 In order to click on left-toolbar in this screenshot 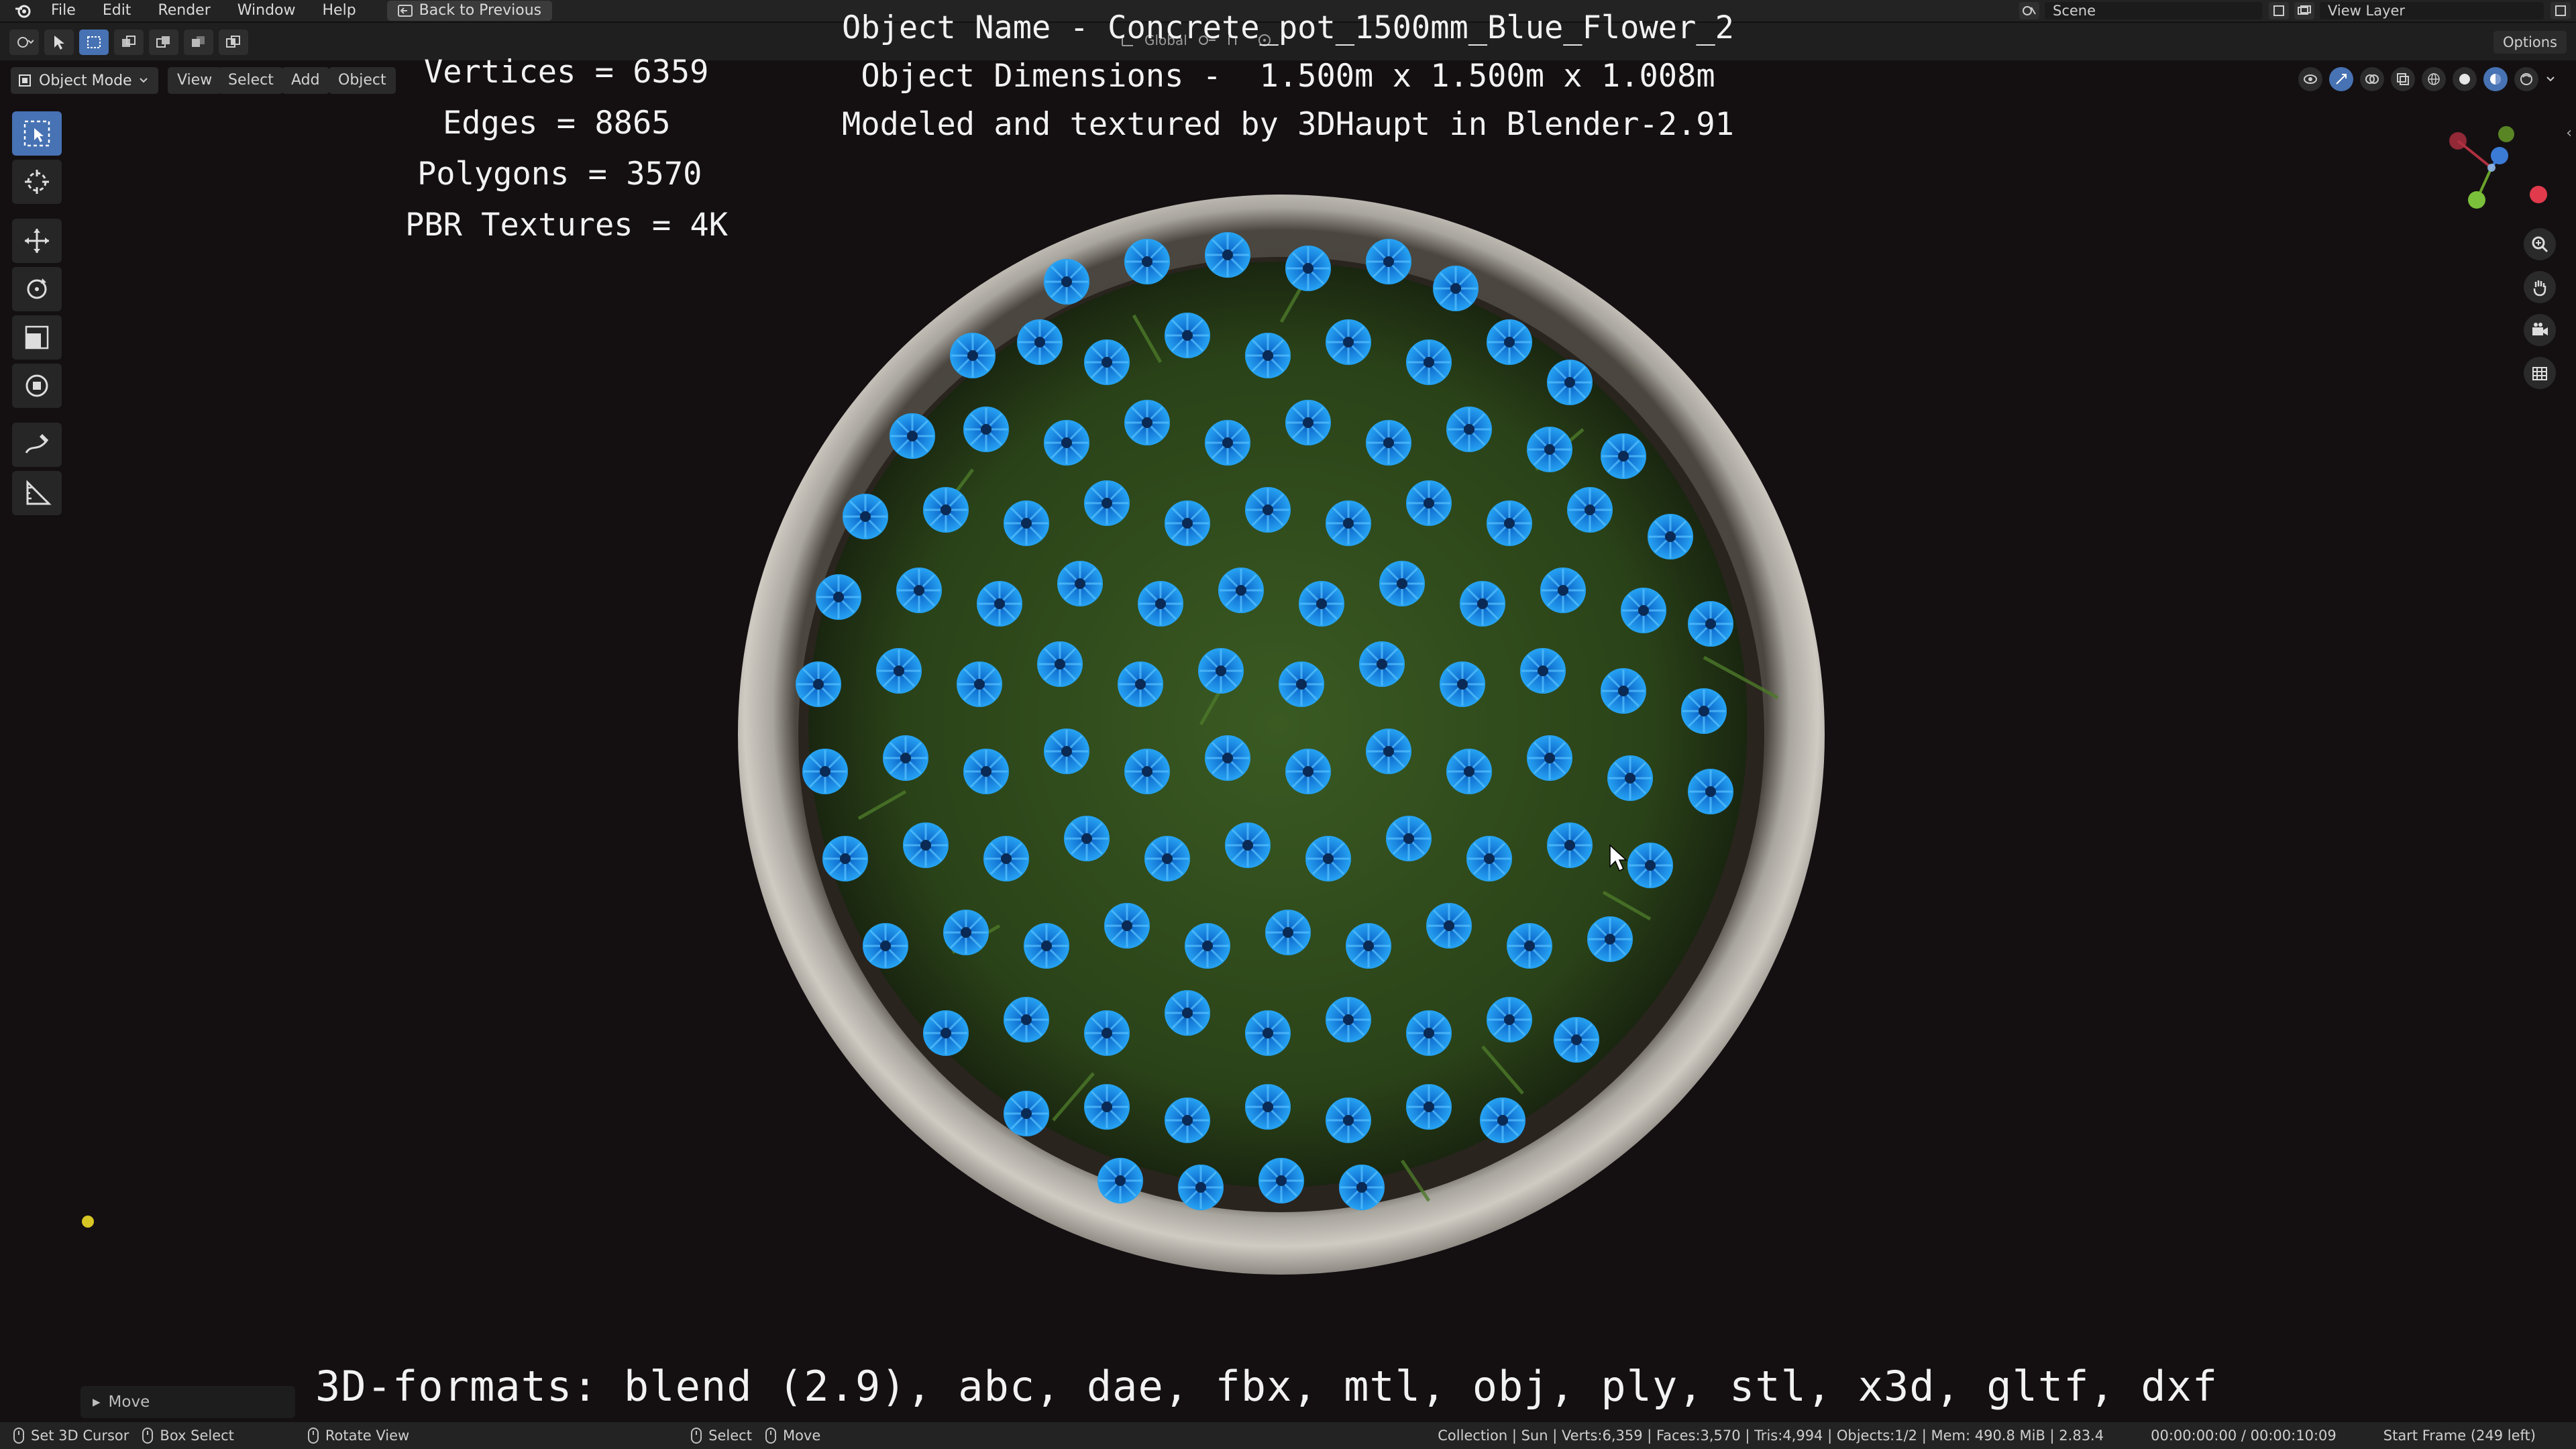, I will do `click(39, 315)`.